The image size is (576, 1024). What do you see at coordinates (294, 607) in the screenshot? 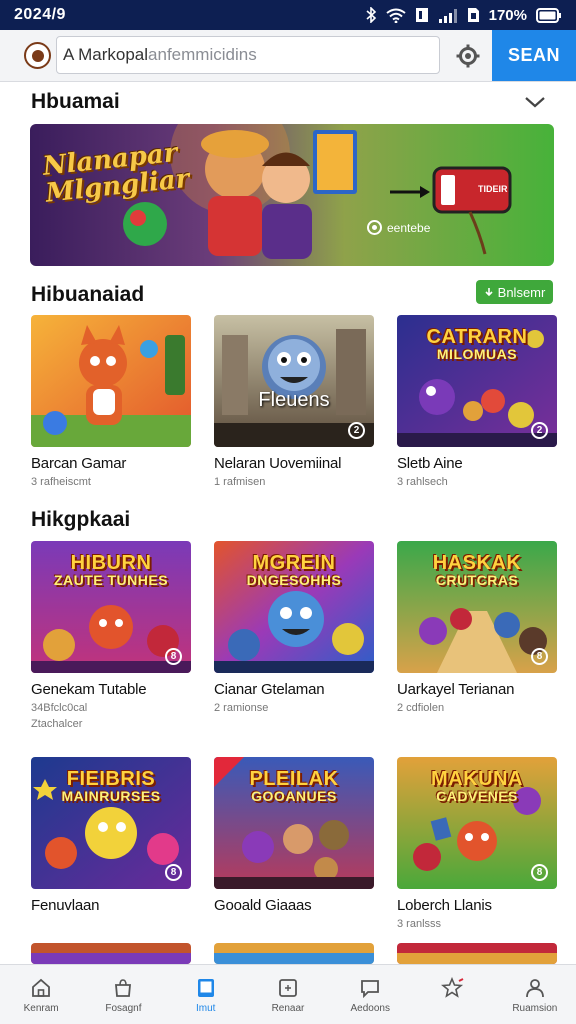
I see `game-thumbnail: MGREIN DNGESOHHS` at bounding box center [294, 607].